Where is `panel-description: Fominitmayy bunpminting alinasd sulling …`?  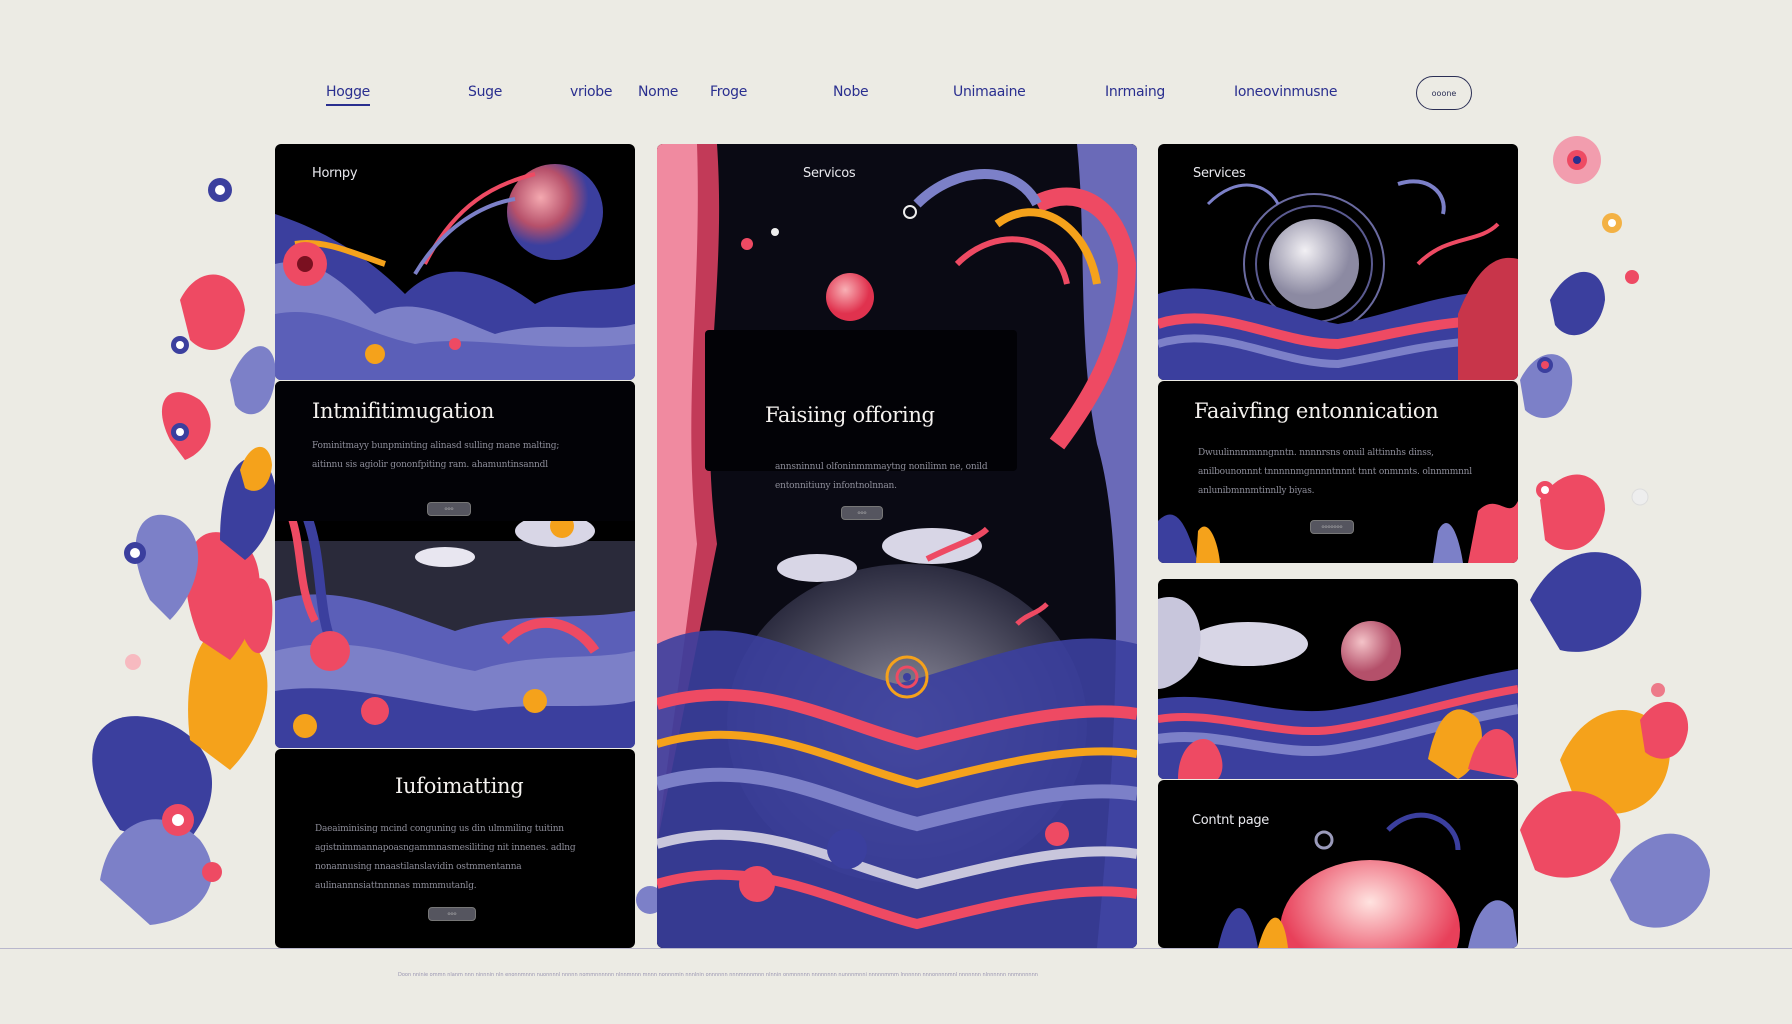 panel-description: Fominitmayy bunpminting alinasd sulling … is located at coordinates (436, 455).